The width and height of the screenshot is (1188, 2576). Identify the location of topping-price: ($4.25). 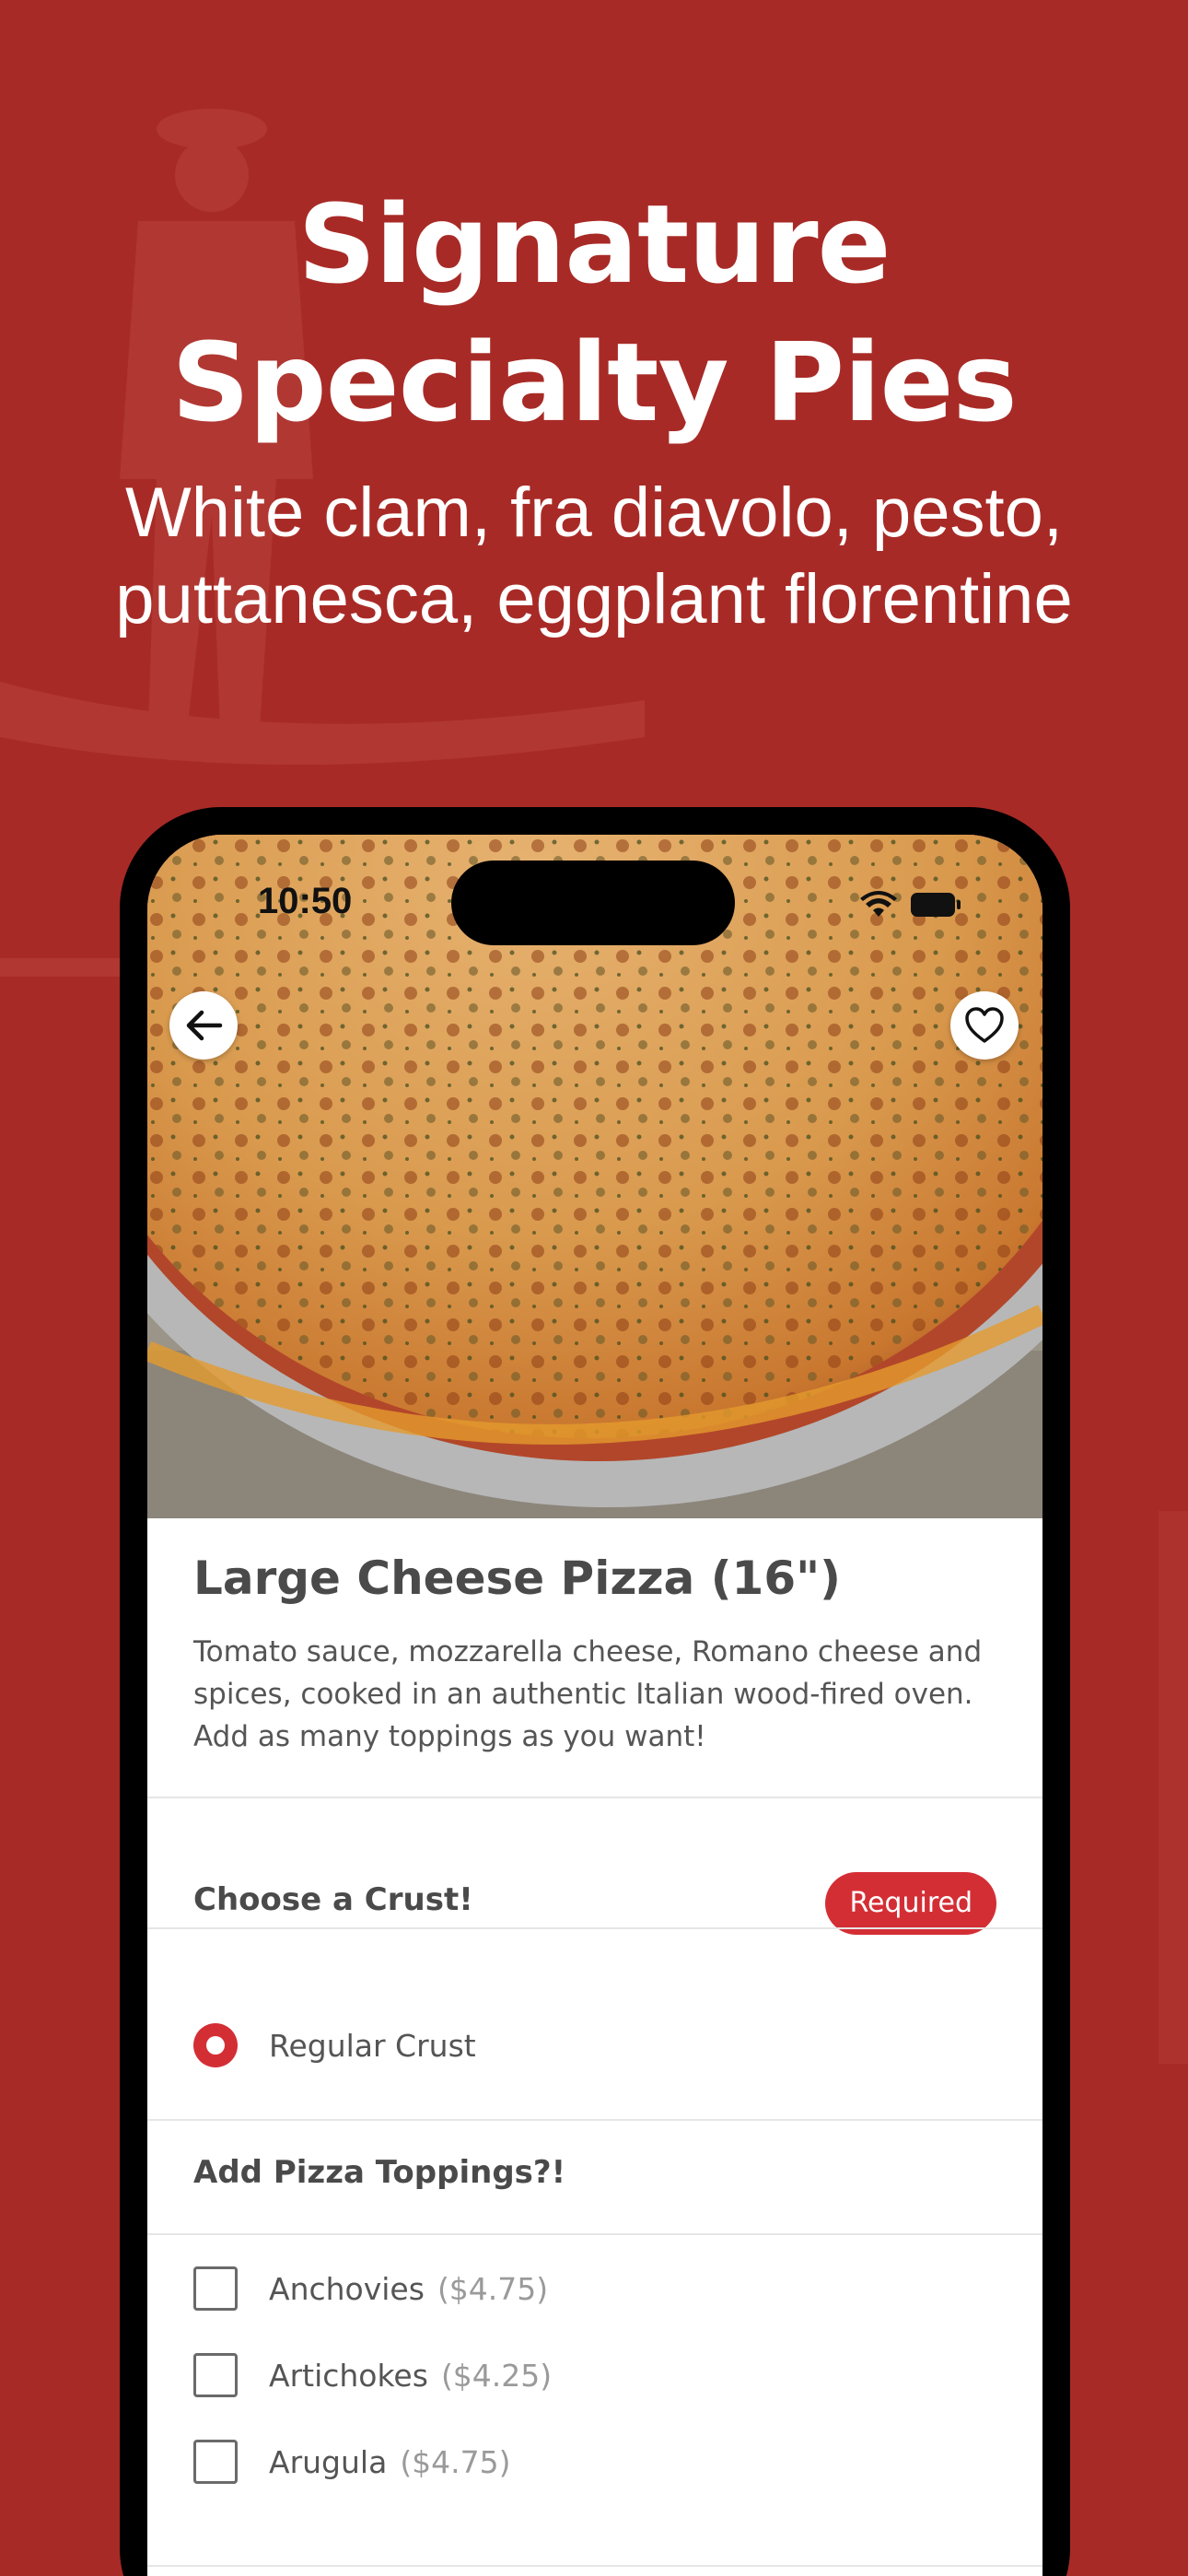
(496, 2375).